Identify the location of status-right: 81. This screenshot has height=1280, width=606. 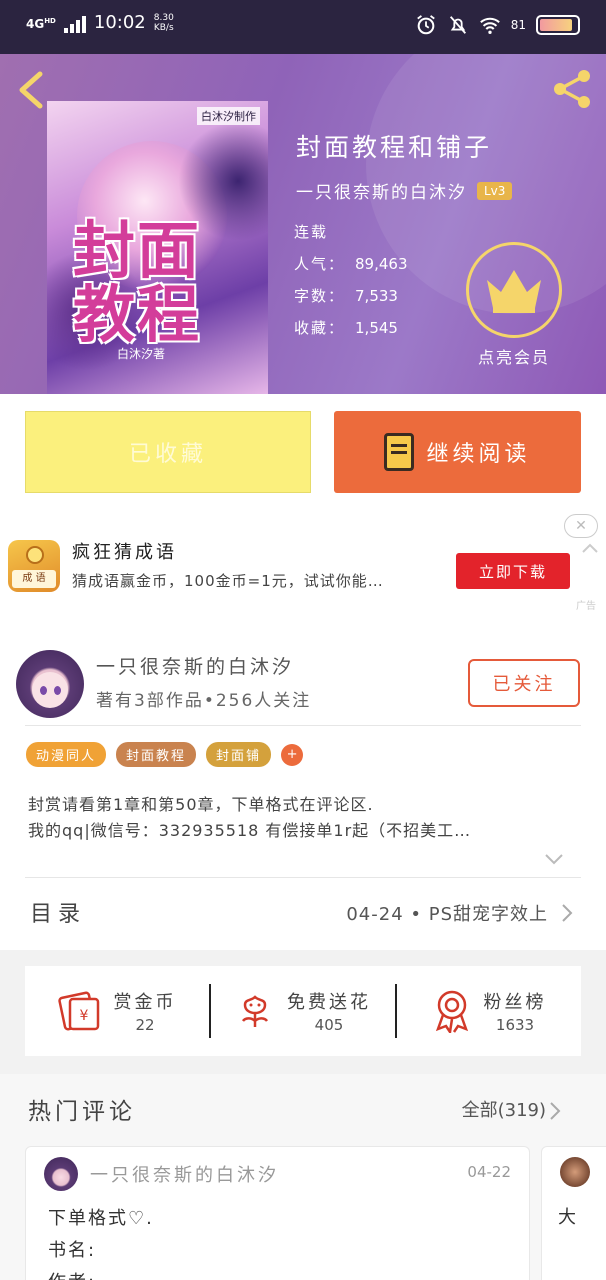
(497, 25).